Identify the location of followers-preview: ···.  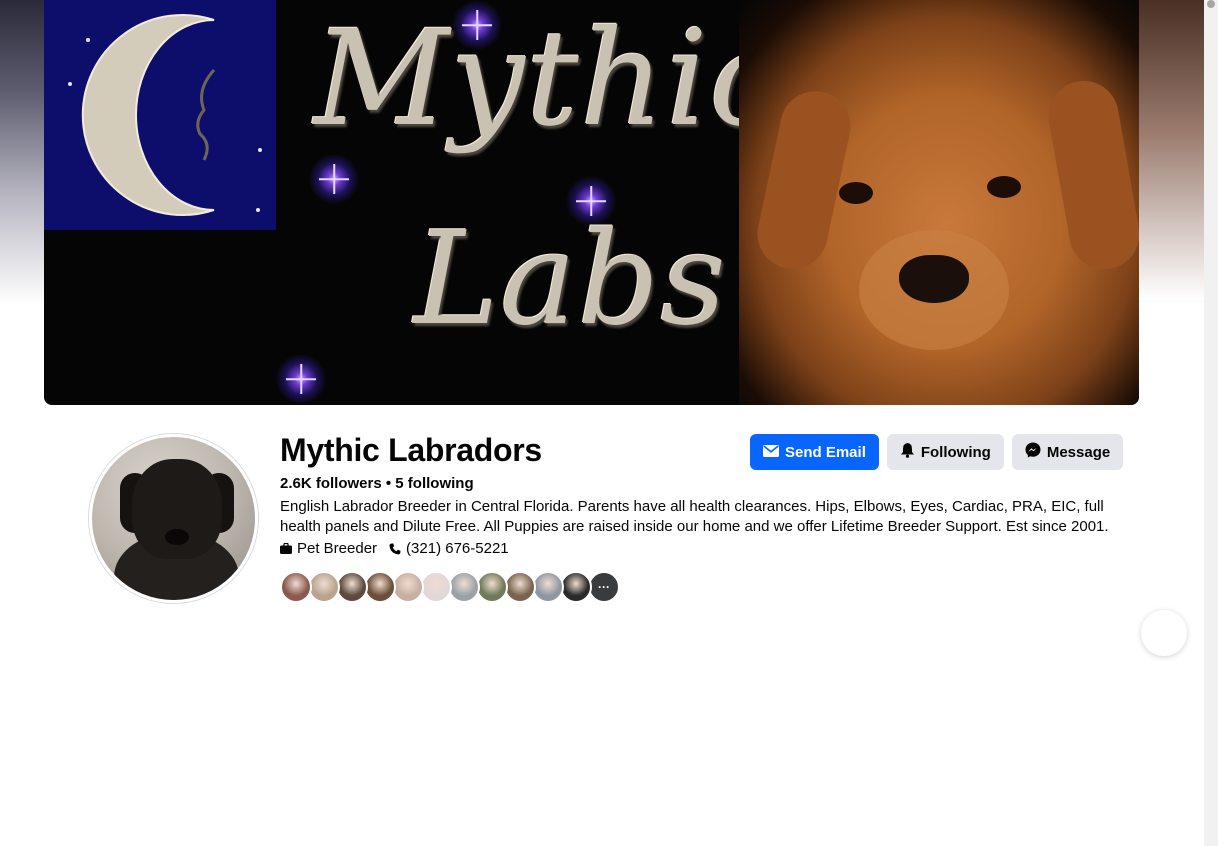
(450, 587).